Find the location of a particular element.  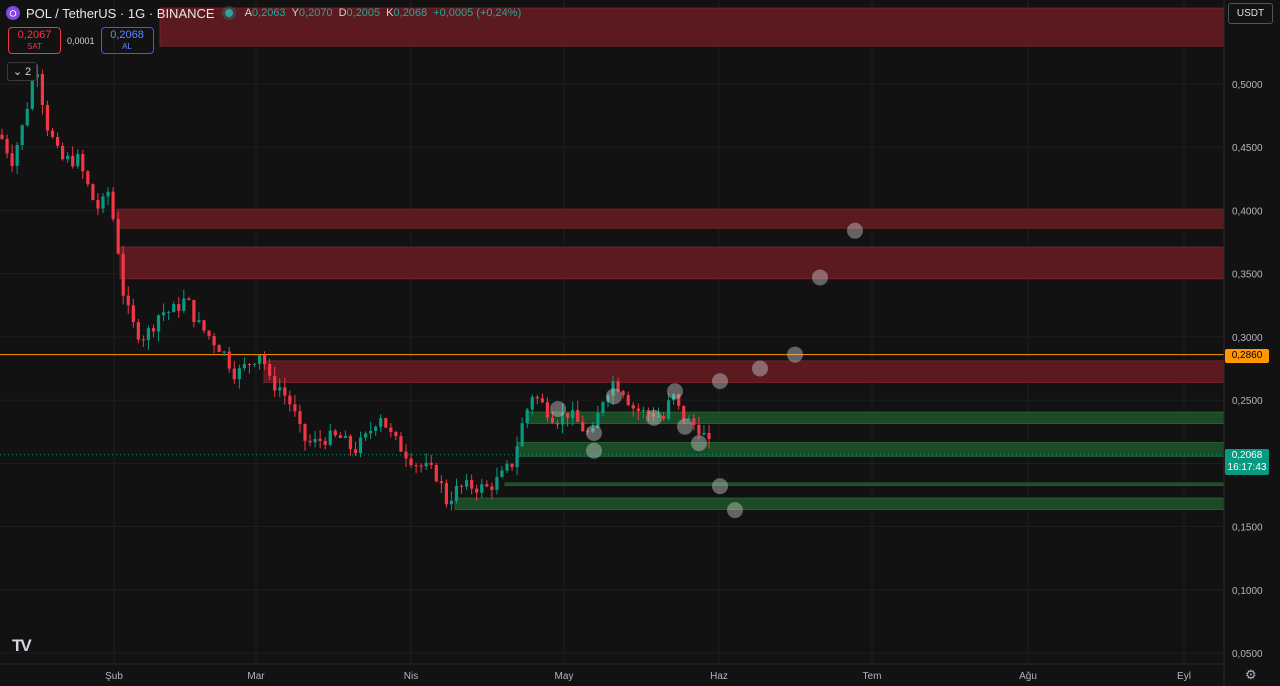

sell-button: 0,2067 SAT is located at coordinates (34, 40).